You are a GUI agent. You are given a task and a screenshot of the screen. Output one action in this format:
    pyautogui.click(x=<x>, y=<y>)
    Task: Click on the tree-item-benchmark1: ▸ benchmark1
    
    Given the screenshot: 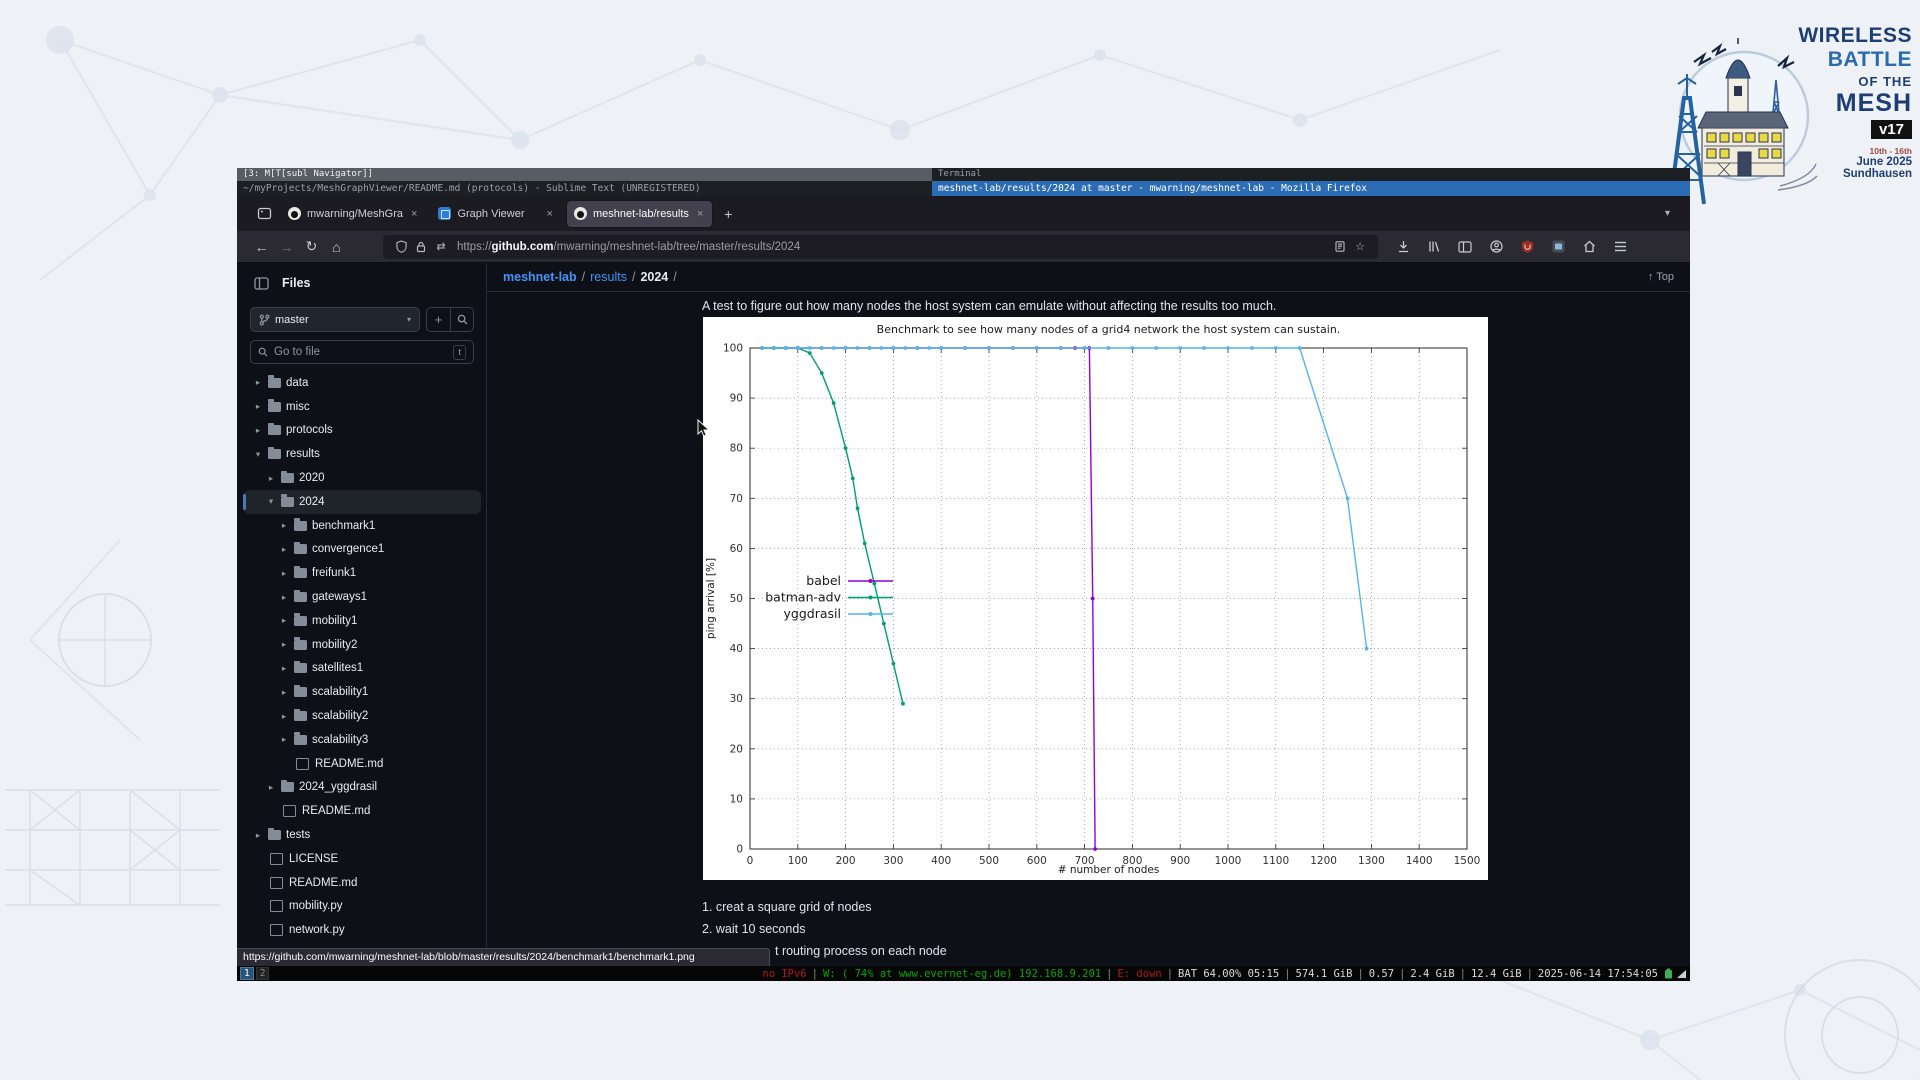 What is the action you would take?
    pyautogui.click(x=362, y=526)
    